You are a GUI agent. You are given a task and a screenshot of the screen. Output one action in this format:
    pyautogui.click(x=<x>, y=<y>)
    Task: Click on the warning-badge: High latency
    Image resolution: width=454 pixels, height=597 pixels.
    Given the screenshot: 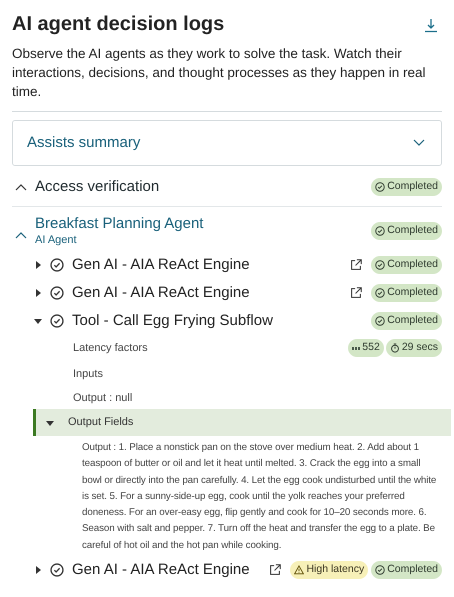 What is the action you would take?
    pyautogui.click(x=329, y=570)
    